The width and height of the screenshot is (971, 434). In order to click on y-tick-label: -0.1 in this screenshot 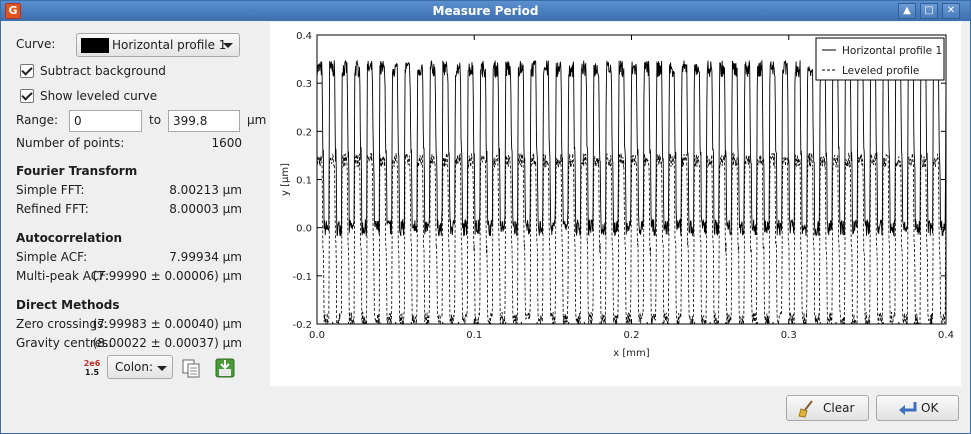, I will do `click(302, 277)`.